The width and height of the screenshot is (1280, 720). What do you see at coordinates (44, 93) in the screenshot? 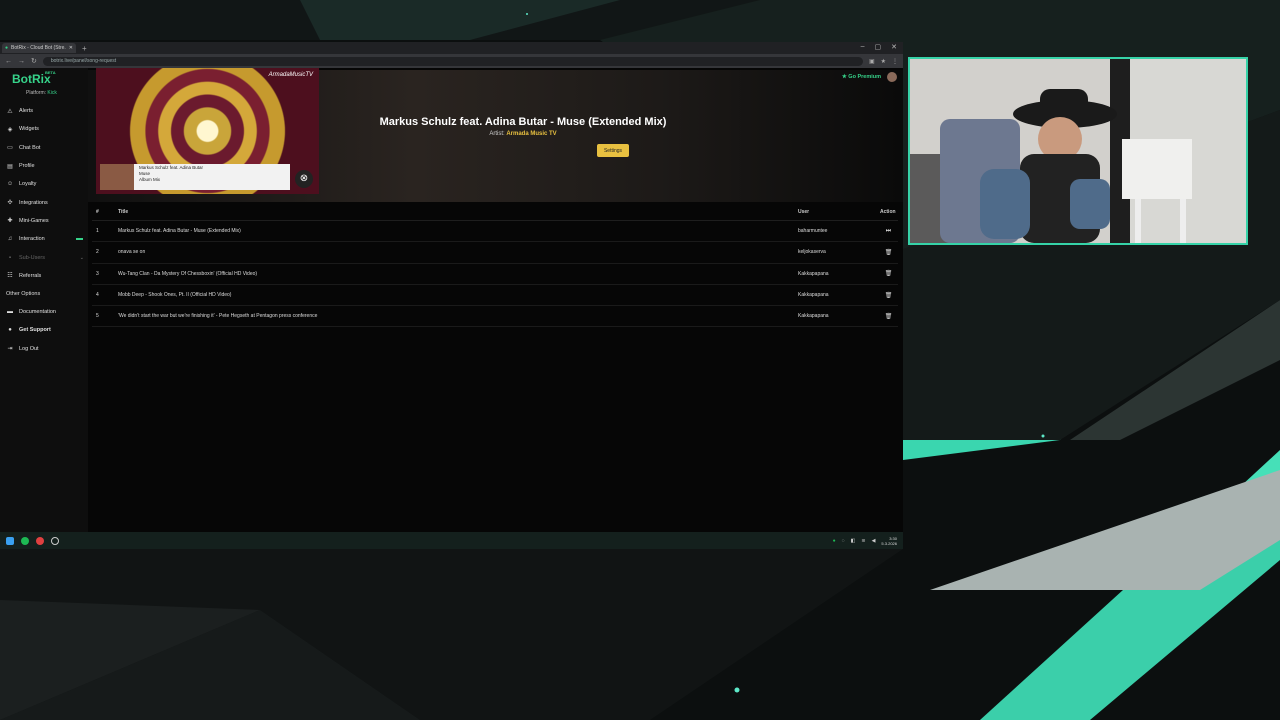
I see `platform-indicator: Platform: Kick` at bounding box center [44, 93].